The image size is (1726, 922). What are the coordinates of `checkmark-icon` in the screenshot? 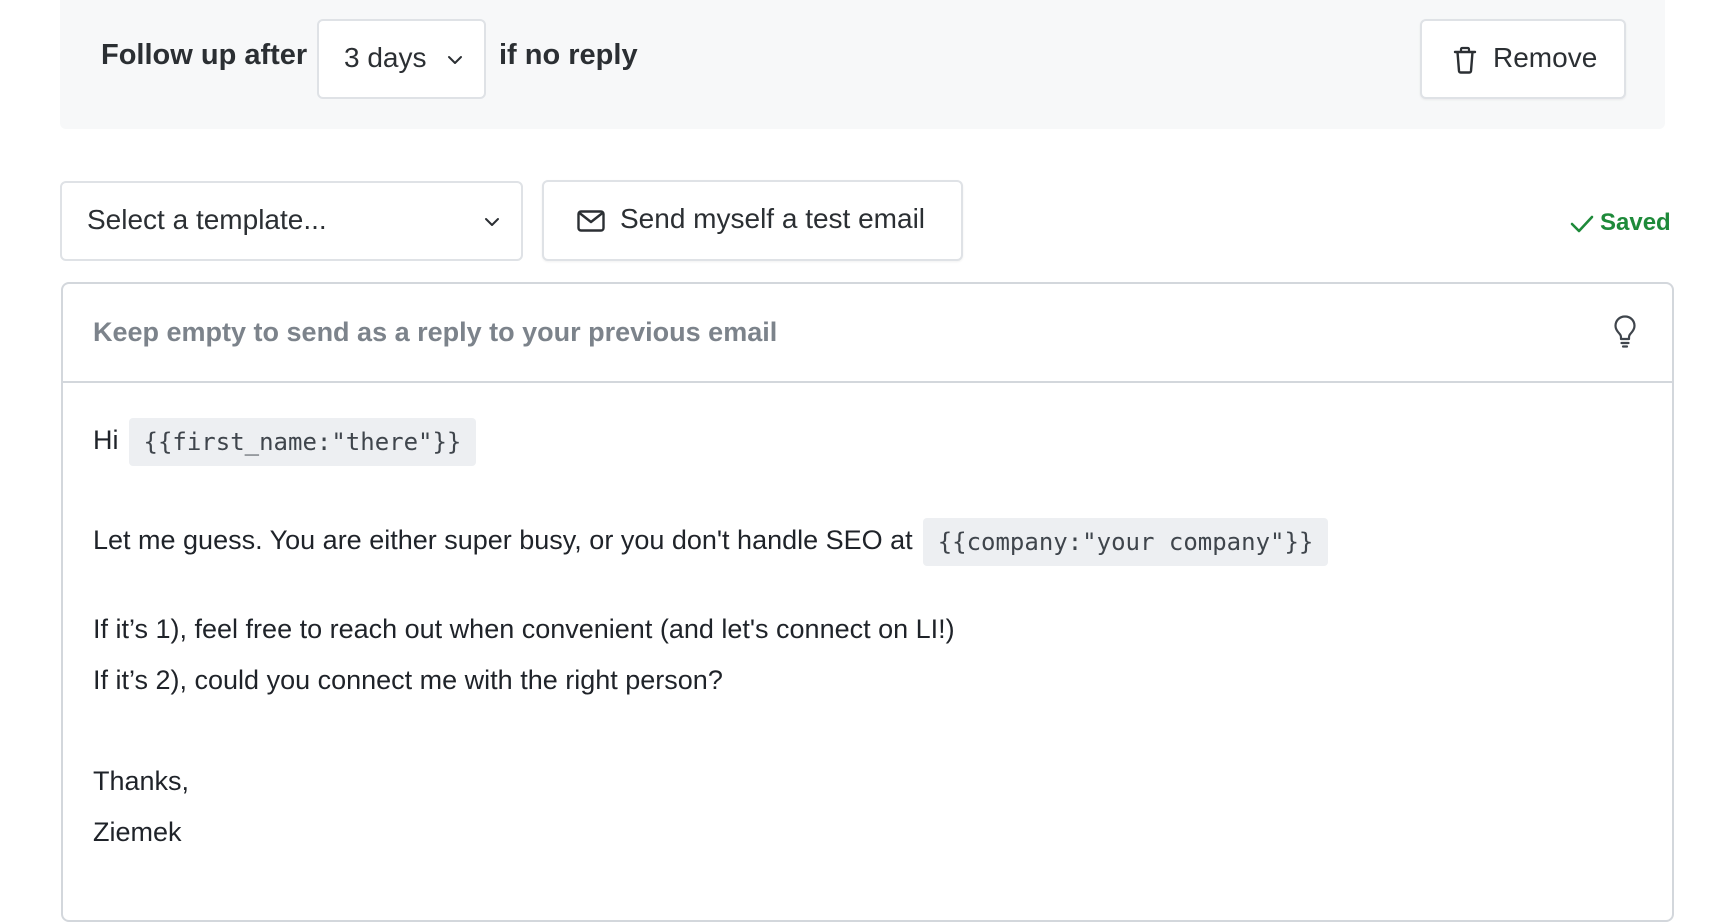 It's located at (1582, 224).